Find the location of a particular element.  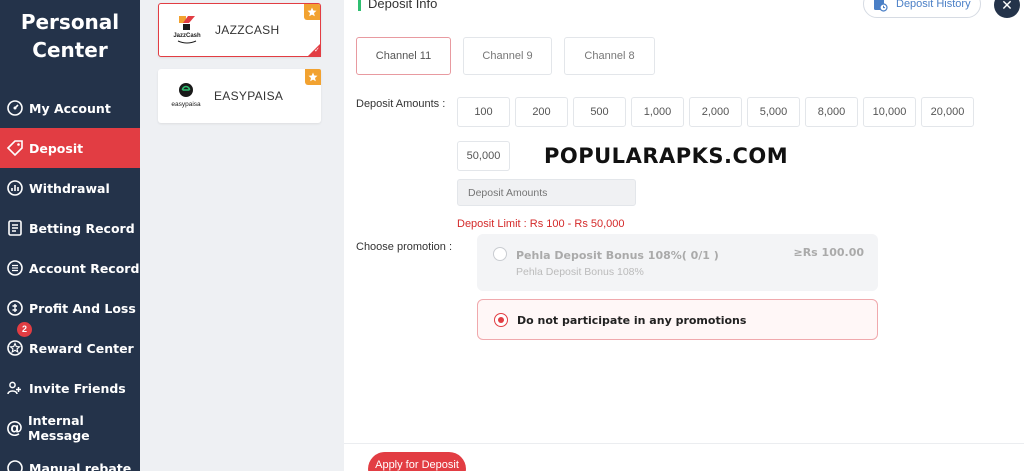

sidebar-title-line2: Center is located at coordinates (70, 50).